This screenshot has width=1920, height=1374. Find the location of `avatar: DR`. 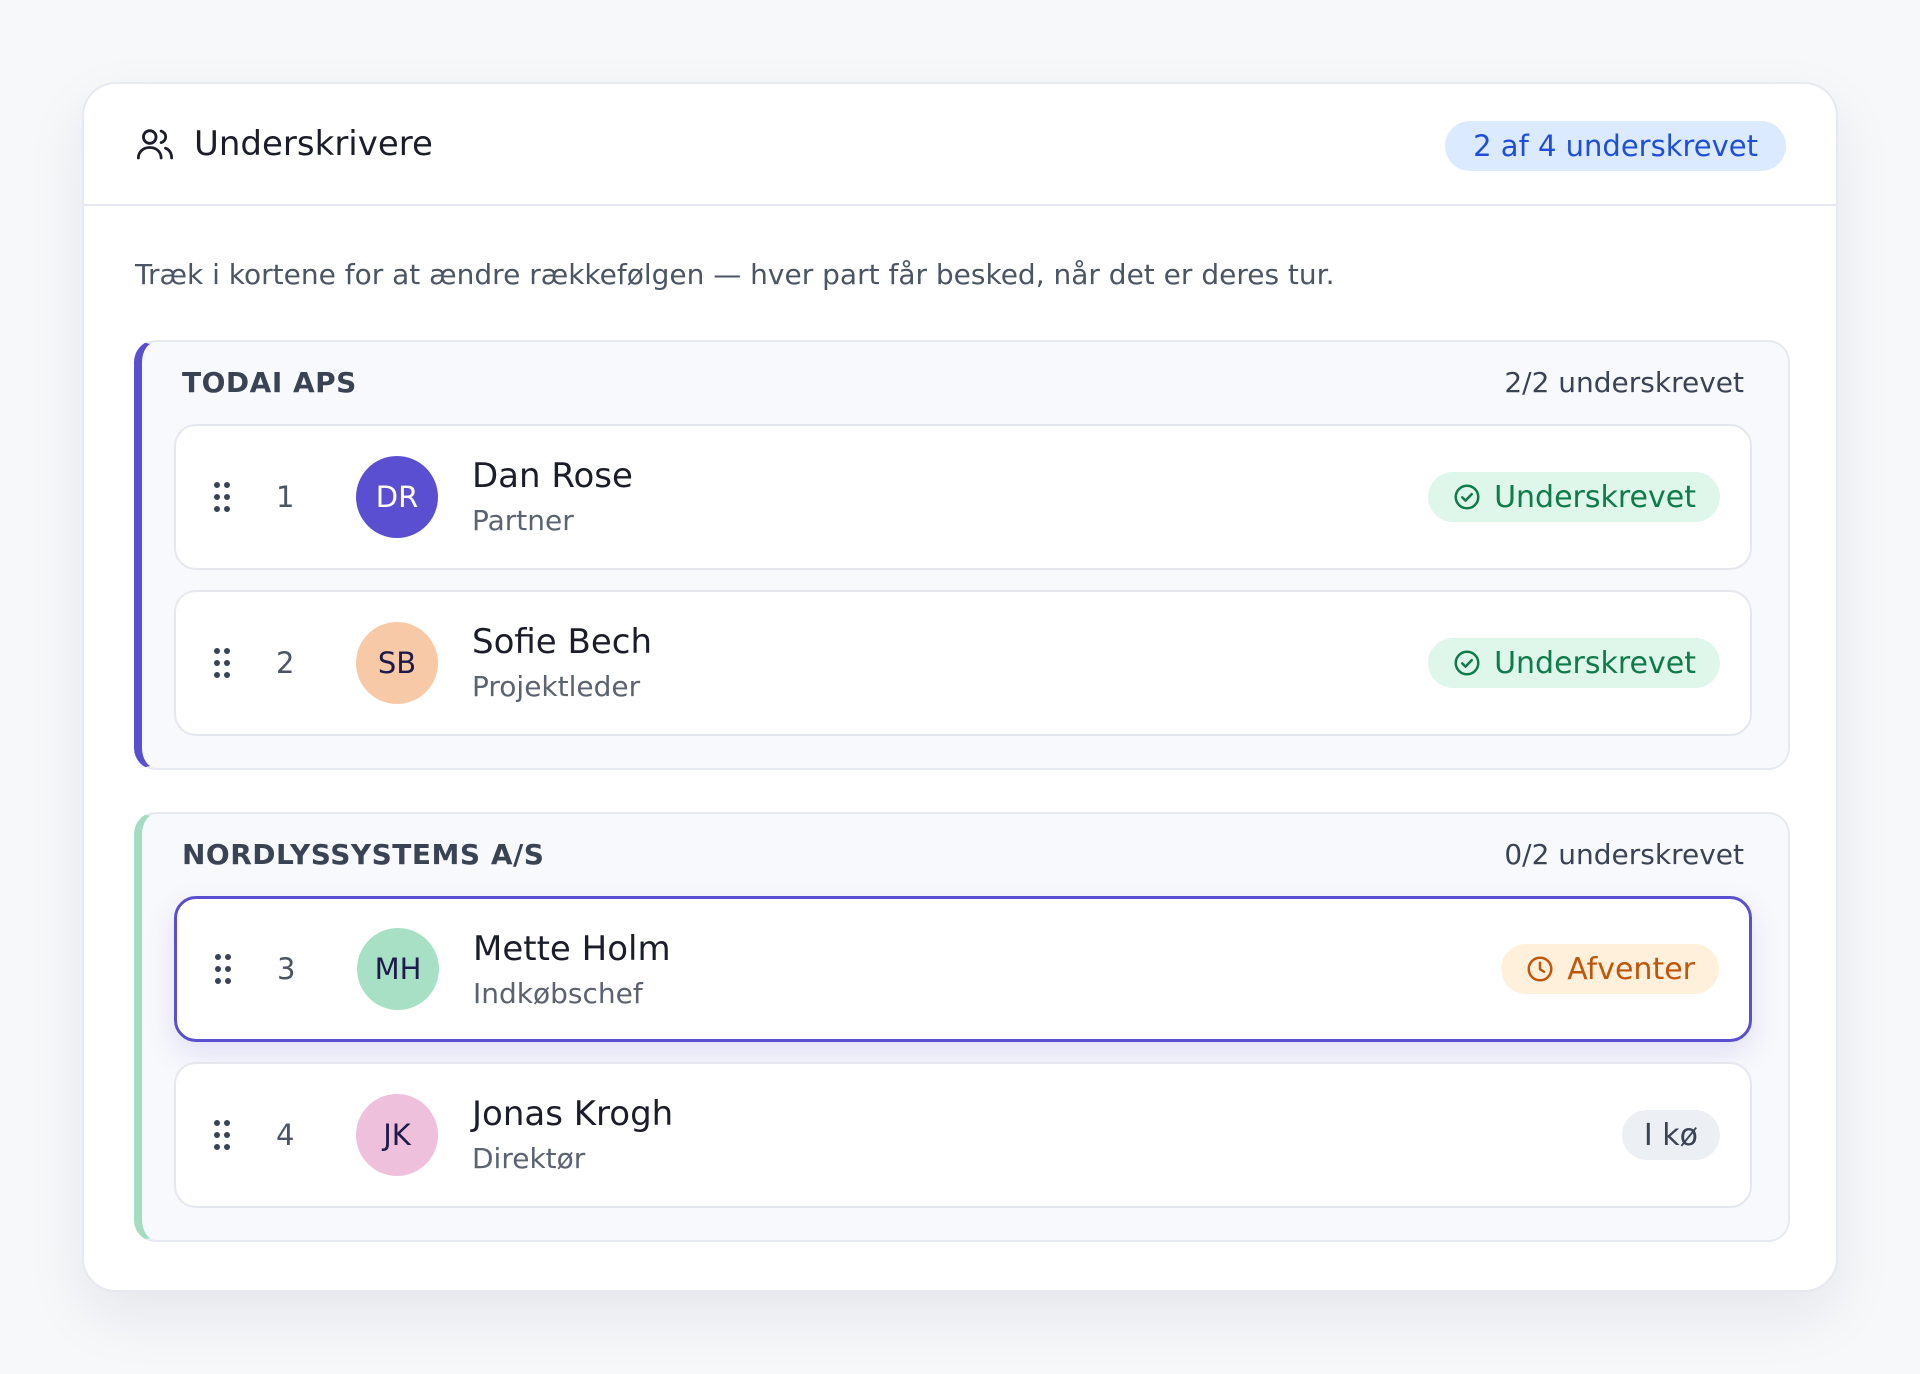

avatar: DR is located at coordinates (397, 497).